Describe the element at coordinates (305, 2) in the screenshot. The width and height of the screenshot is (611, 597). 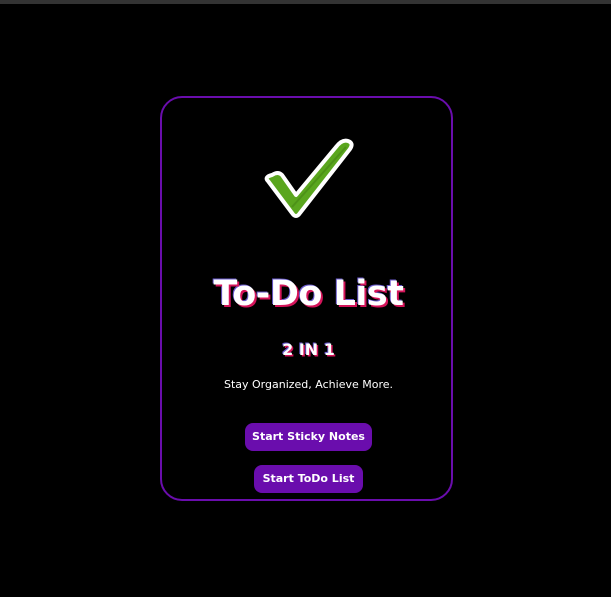
I see `window-top-bar` at that location.